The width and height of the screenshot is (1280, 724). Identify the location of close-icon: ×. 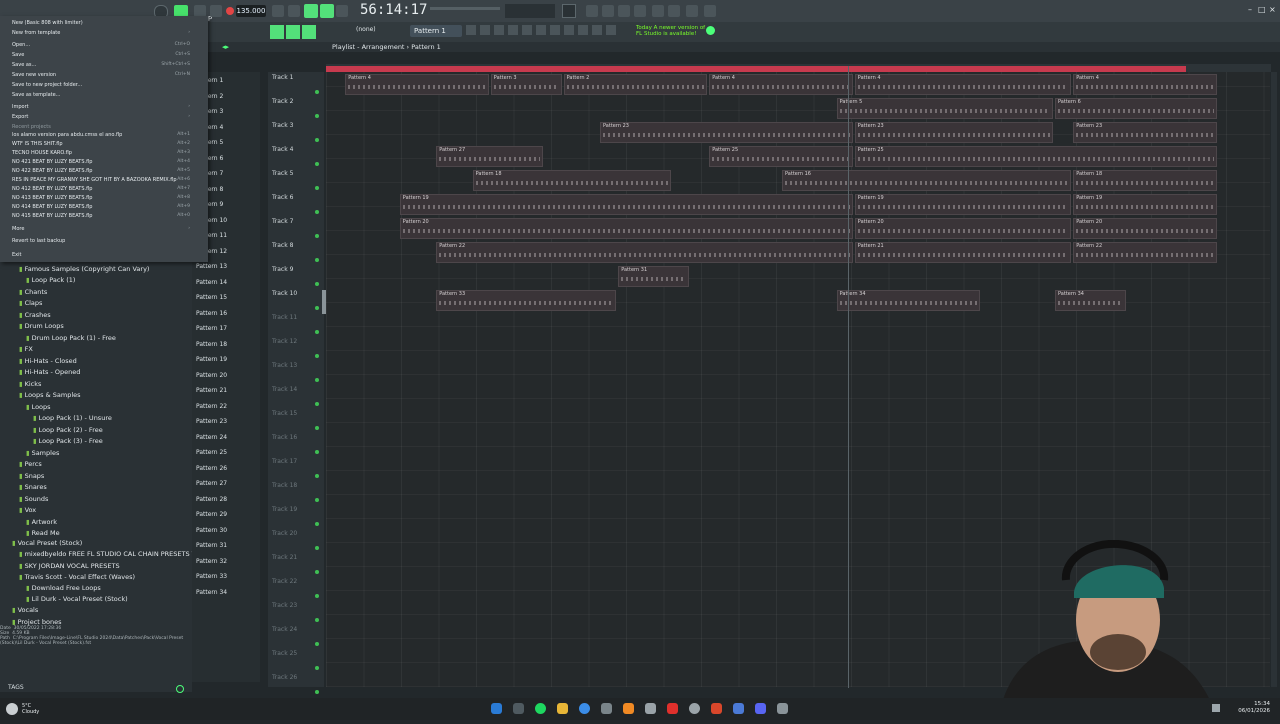
(1272, 9).